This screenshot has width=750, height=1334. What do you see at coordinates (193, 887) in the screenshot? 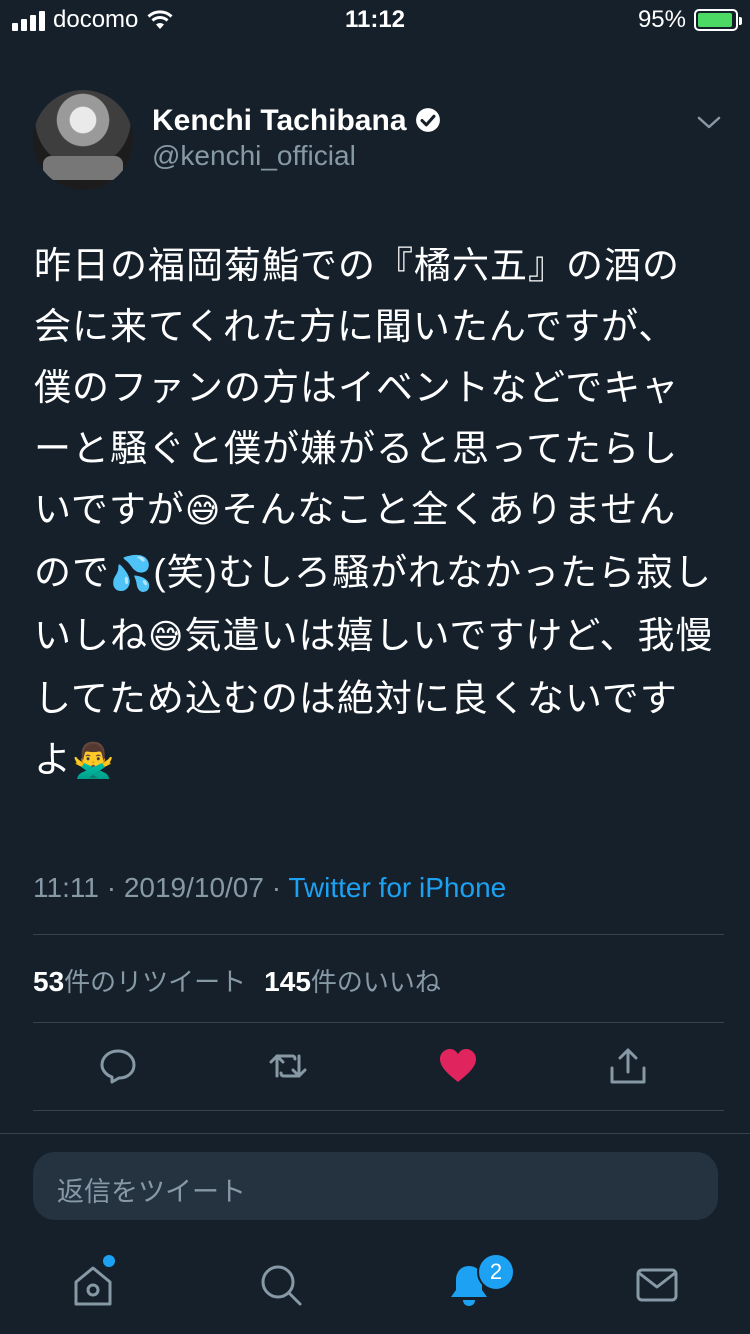
I see `tweet-date: 2019/10/07` at bounding box center [193, 887].